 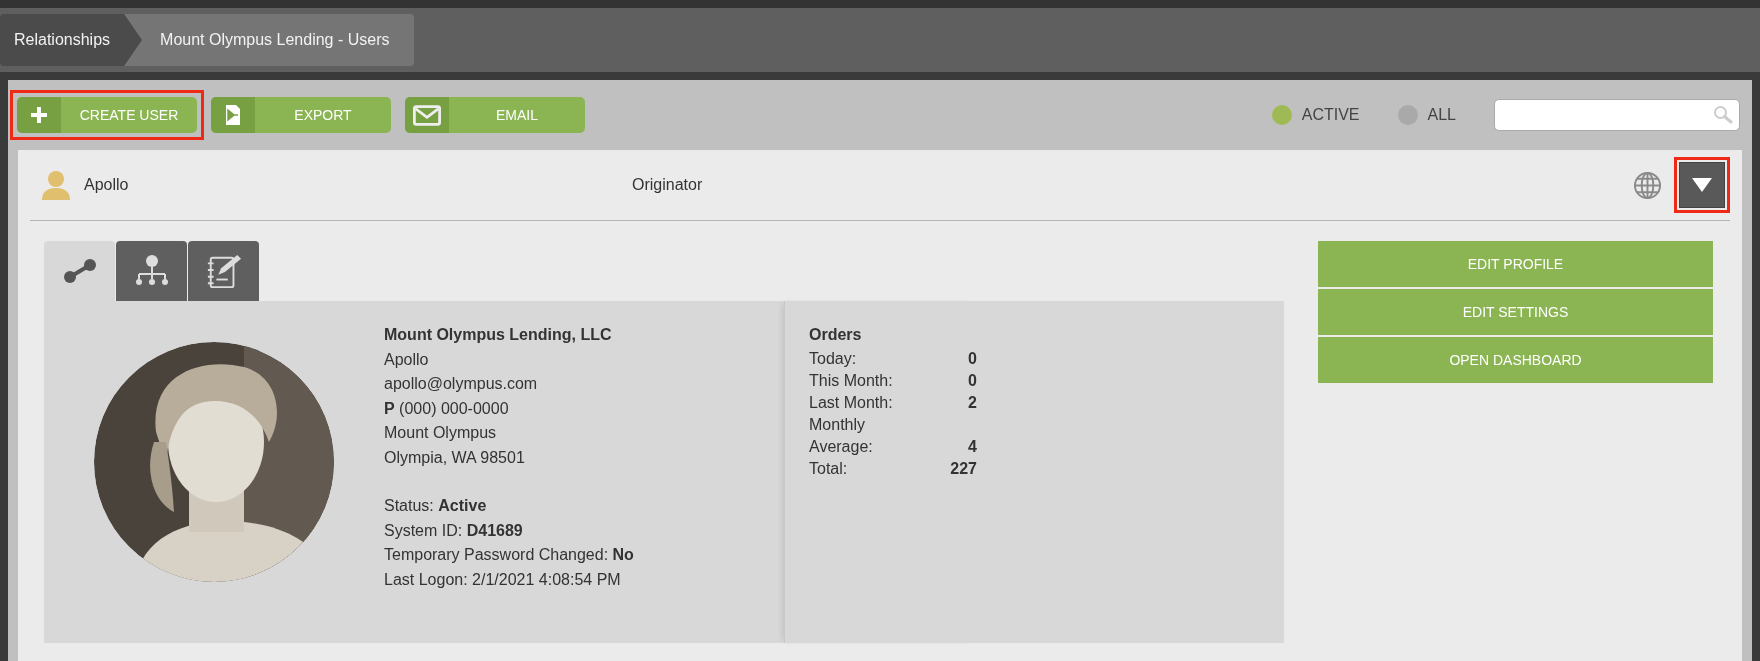 What do you see at coordinates (454, 530) in the screenshot?
I see `status-line: System ID: D41689` at bounding box center [454, 530].